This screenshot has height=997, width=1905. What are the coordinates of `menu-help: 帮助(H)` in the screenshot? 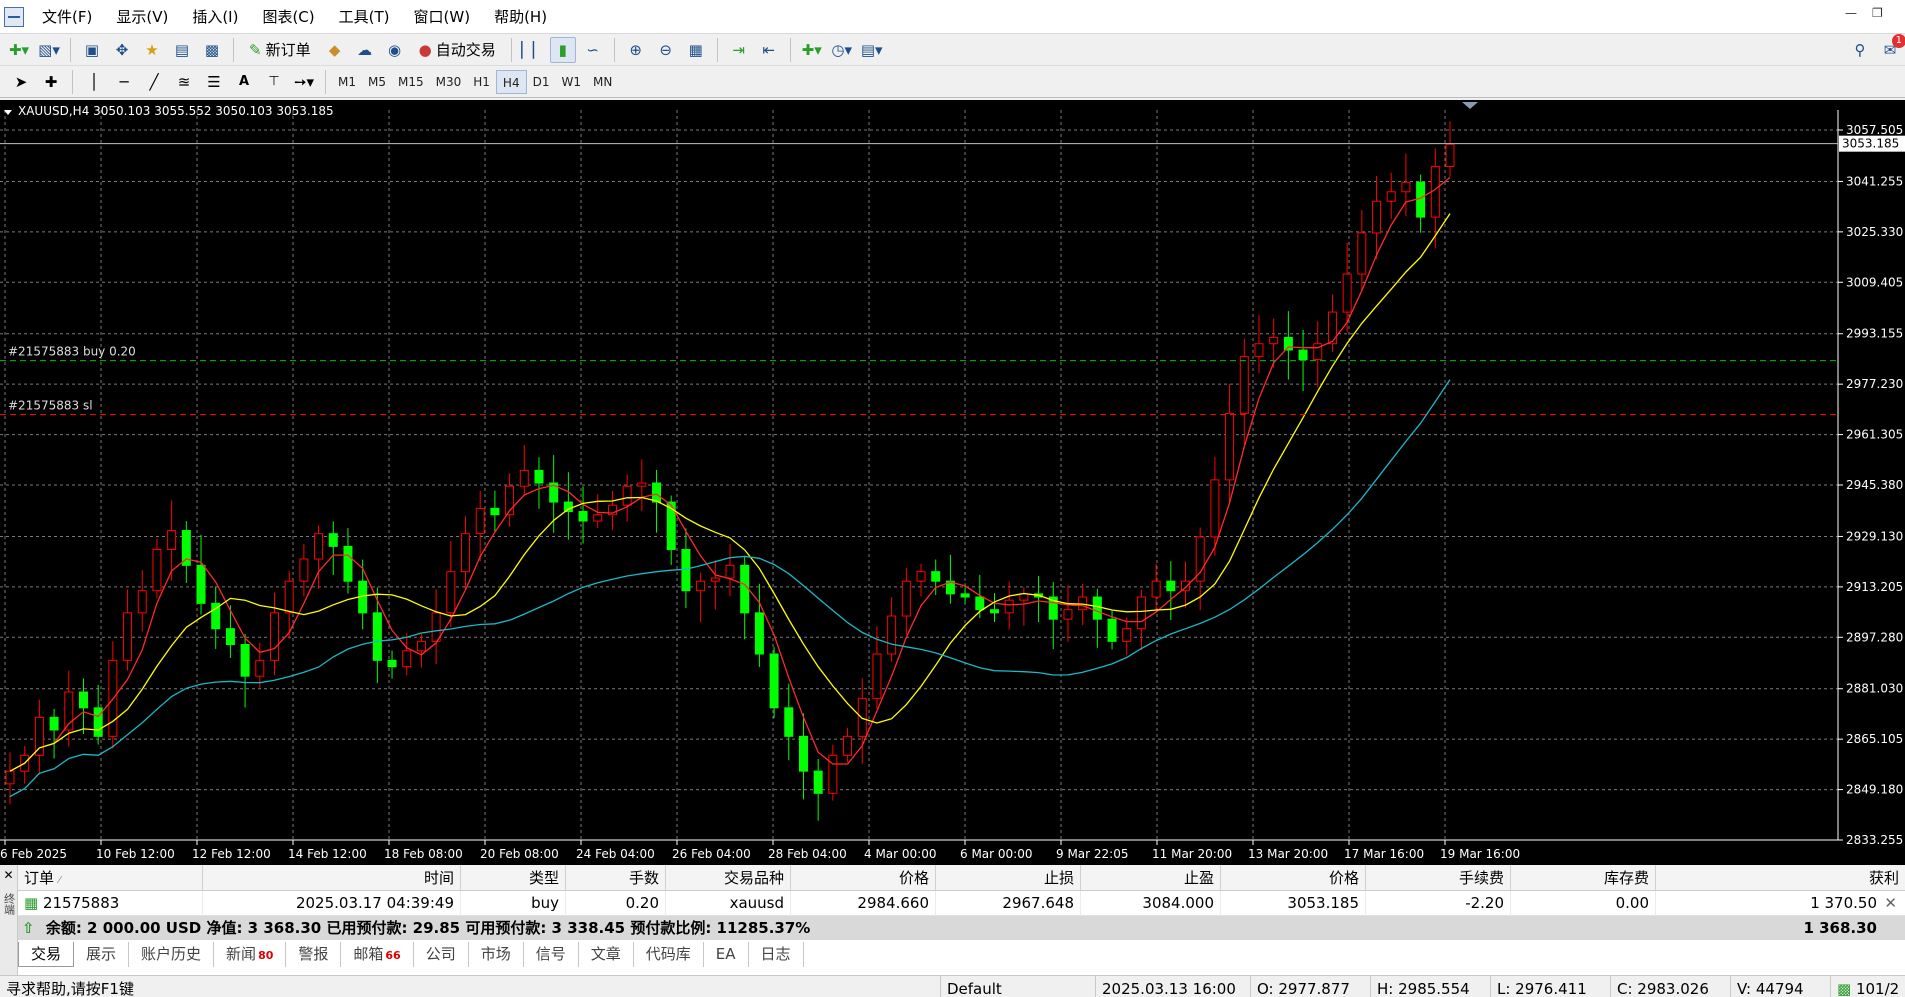 It's located at (520, 17).